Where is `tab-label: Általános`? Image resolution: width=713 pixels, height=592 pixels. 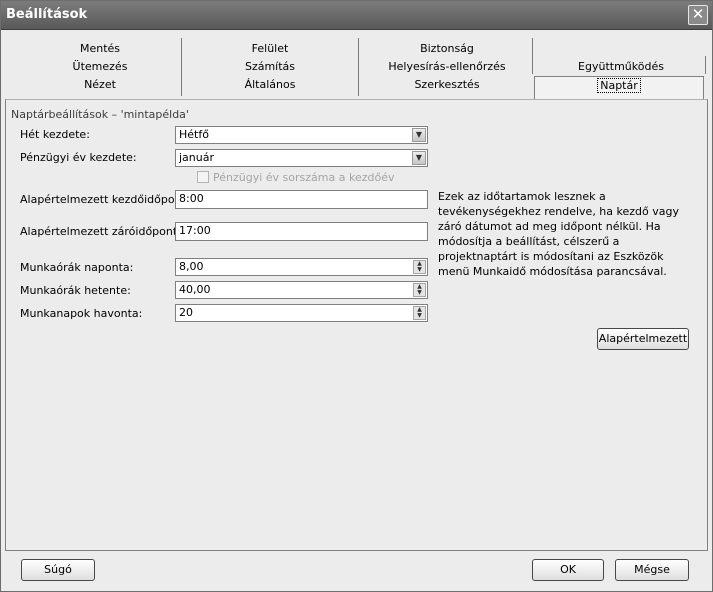
tab-label: Általános is located at coordinates (270, 84).